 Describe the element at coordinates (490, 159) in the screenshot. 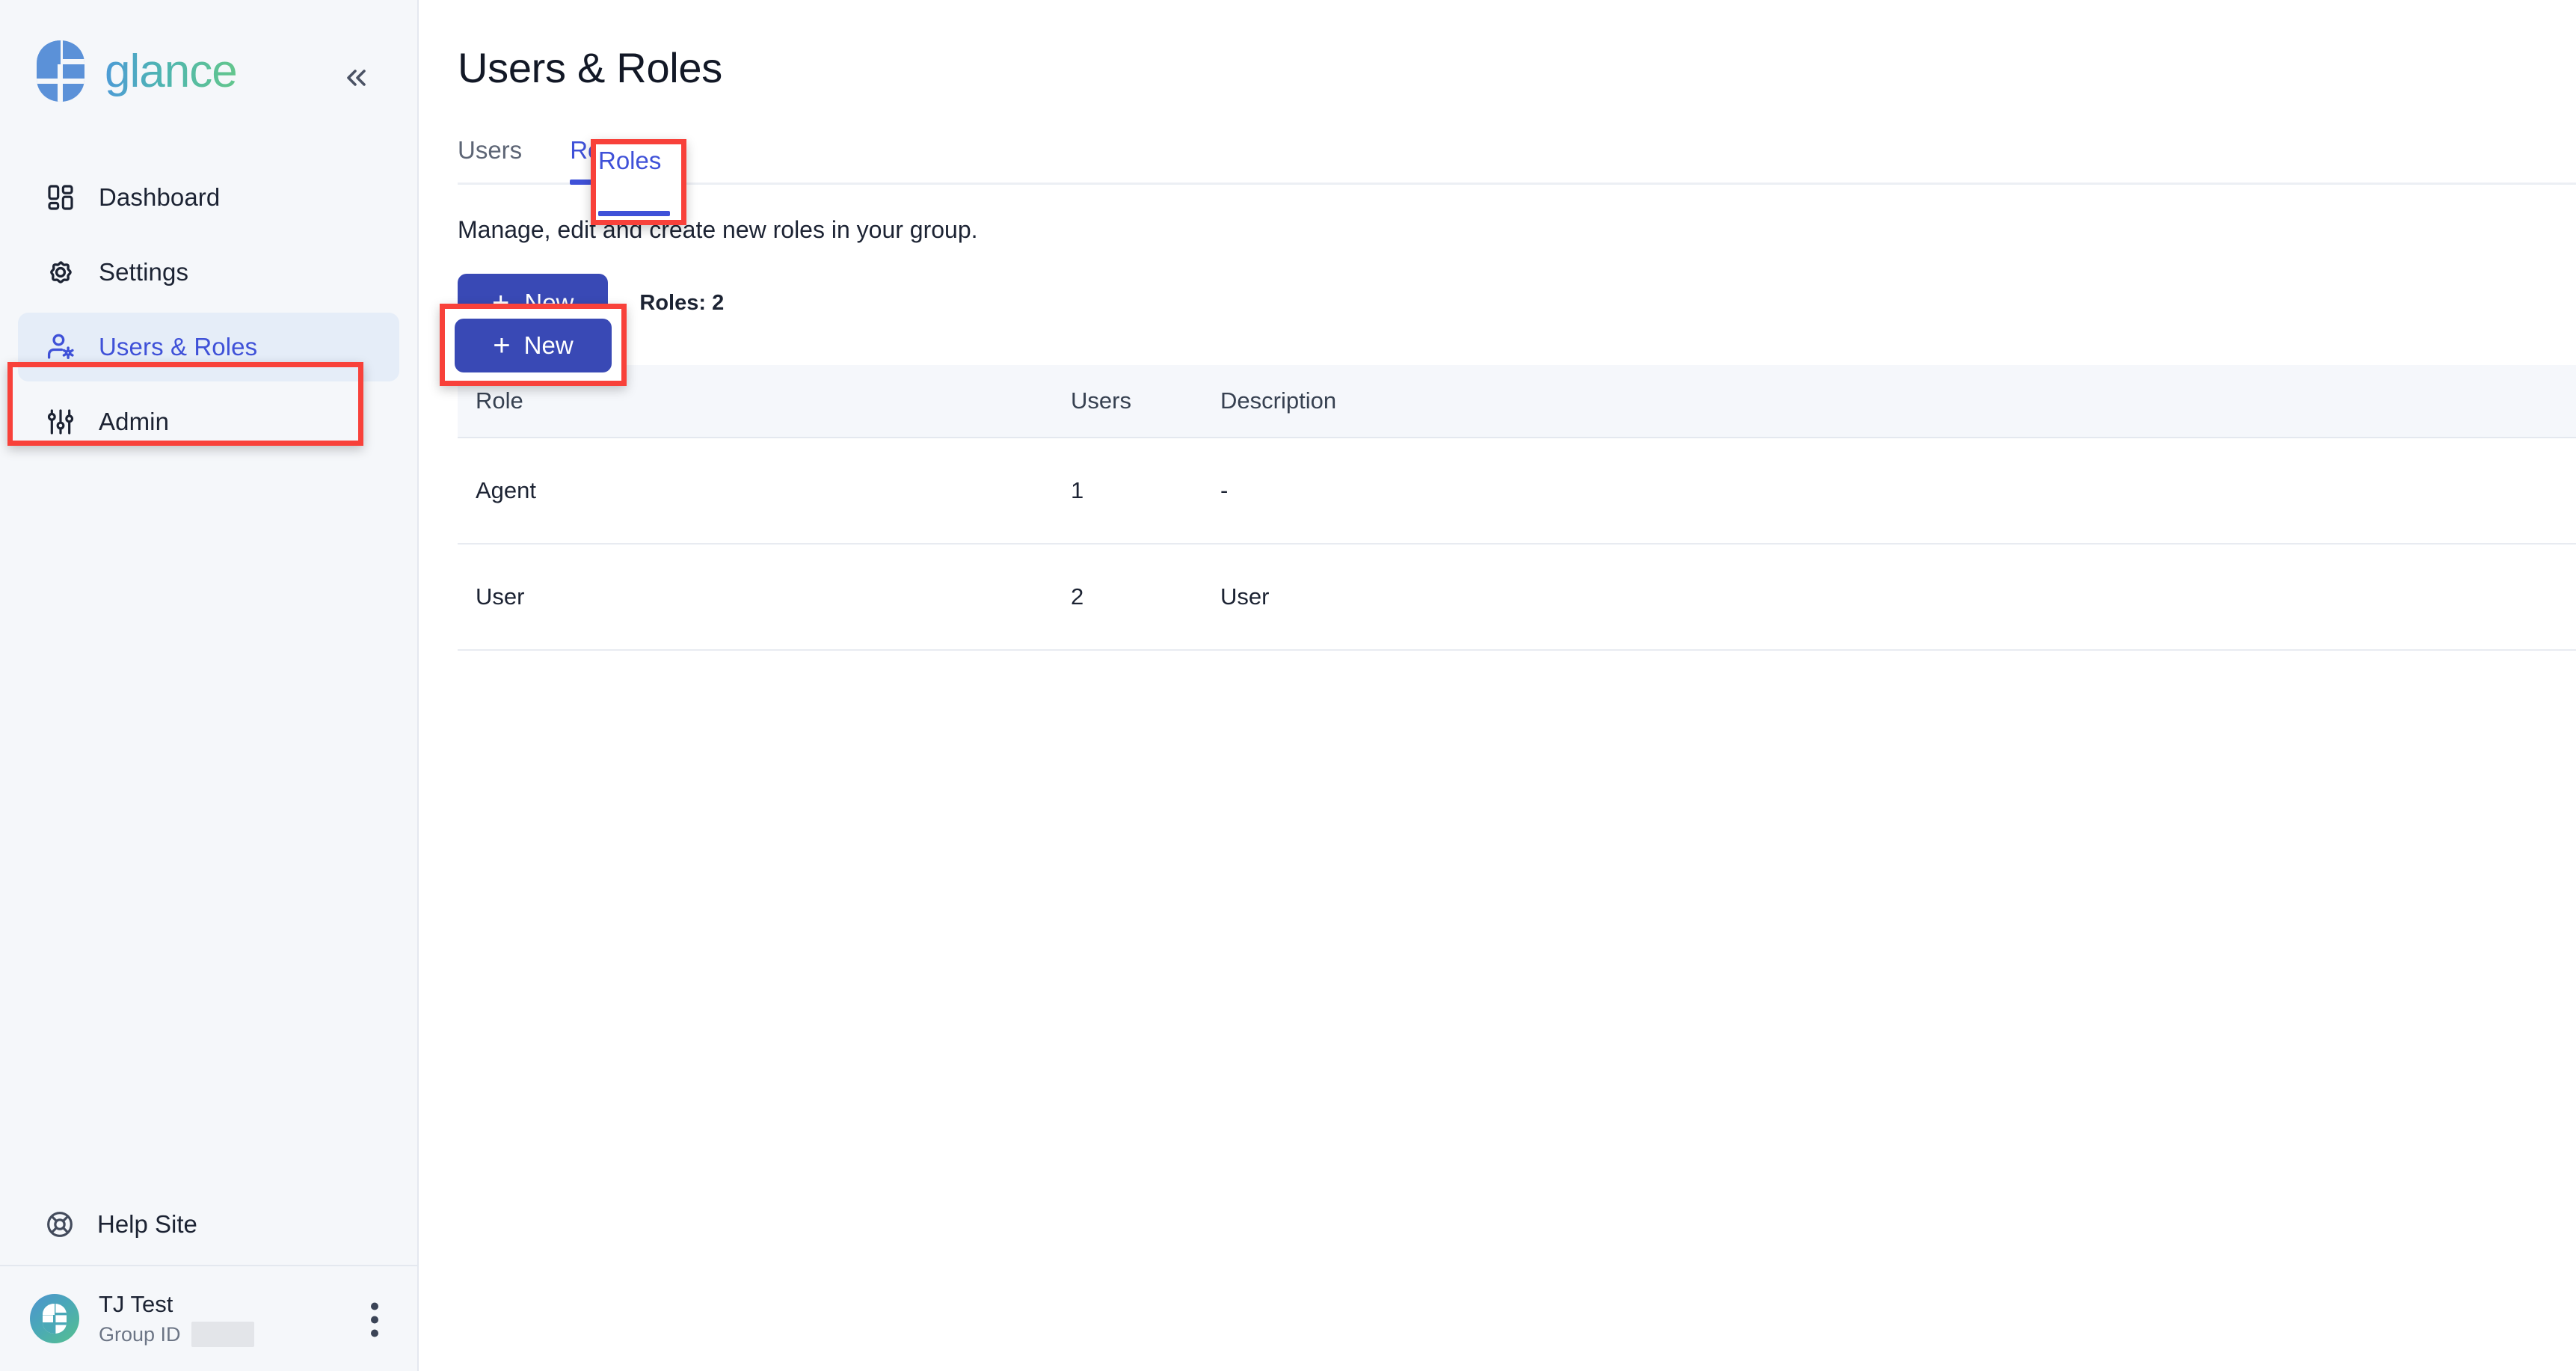

I see `tab-users: Users` at that location.